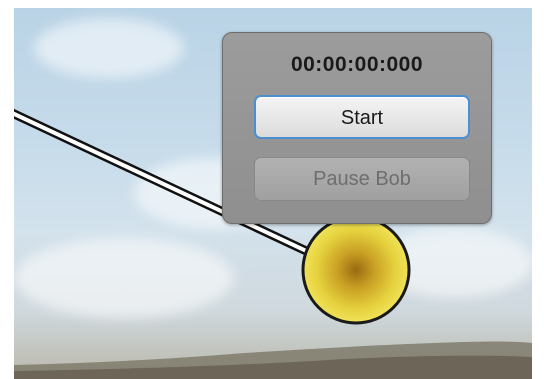 This screenshot has width=544, height=379. I want to click on timer-display: 00:00:00:000, so click(357, 64).